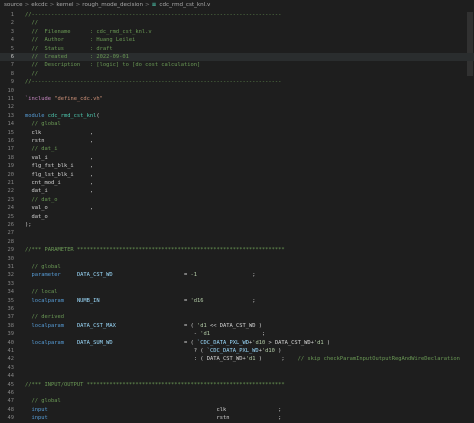 This screenshot has height=423, width=474. I want to click on code-line: 44, so click(237, 376).